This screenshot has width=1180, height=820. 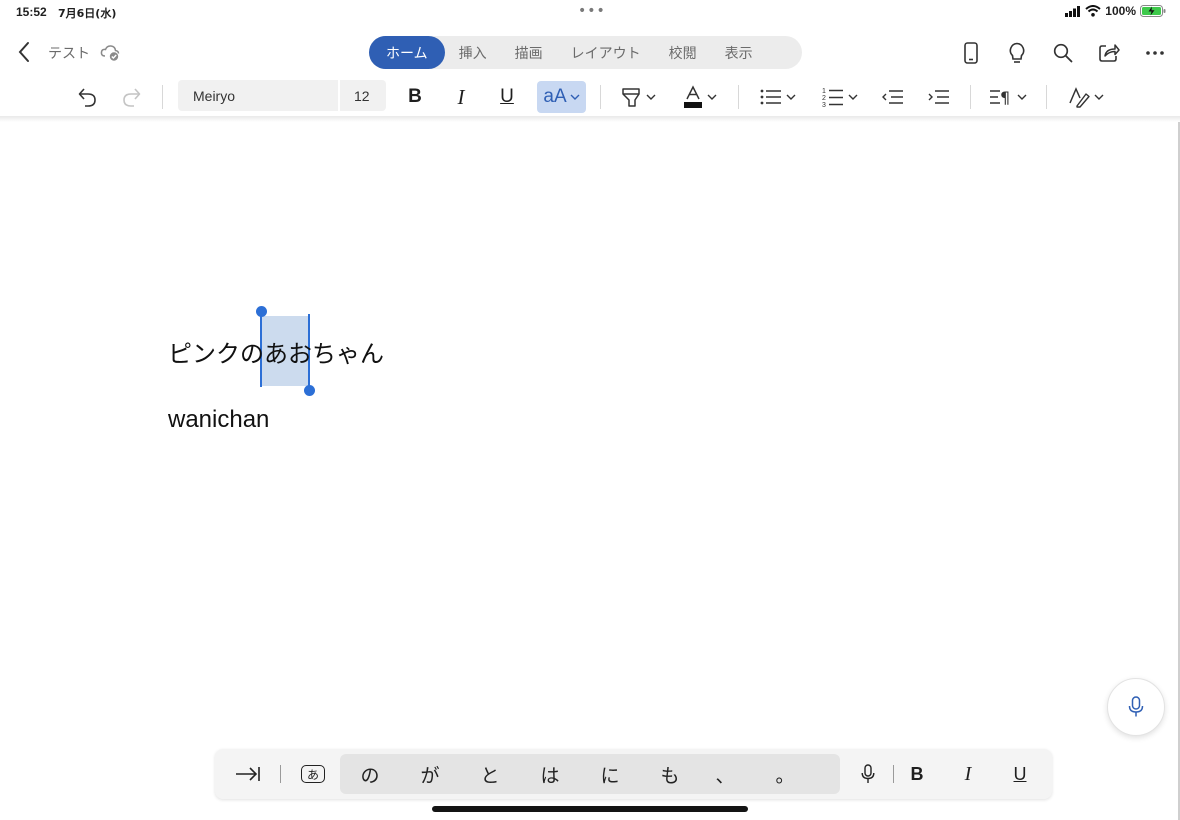 I want to click on status-right: 100%, so click(x=1115, y=11).